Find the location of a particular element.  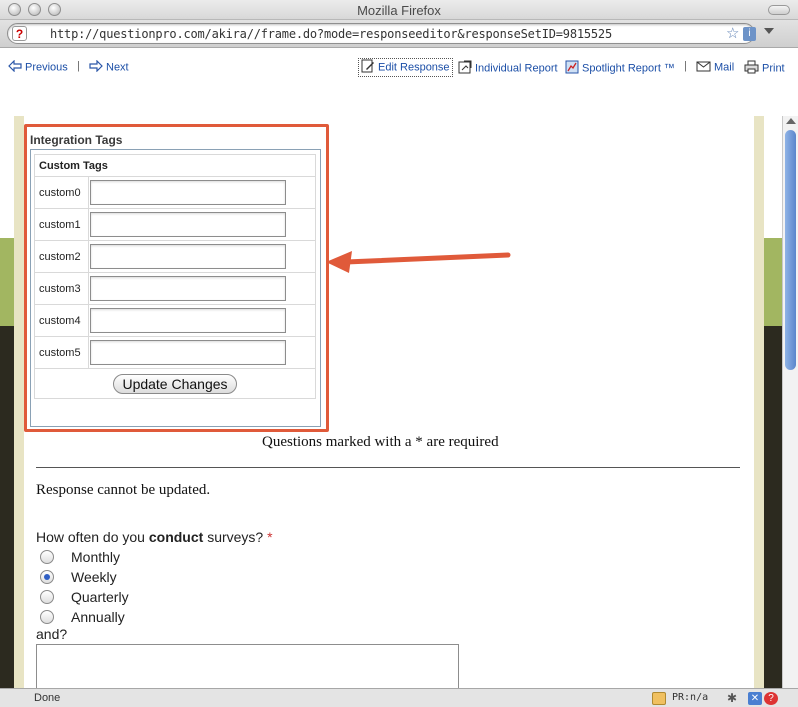

question-text-part: surveys? is located at coordinates (233, 537).